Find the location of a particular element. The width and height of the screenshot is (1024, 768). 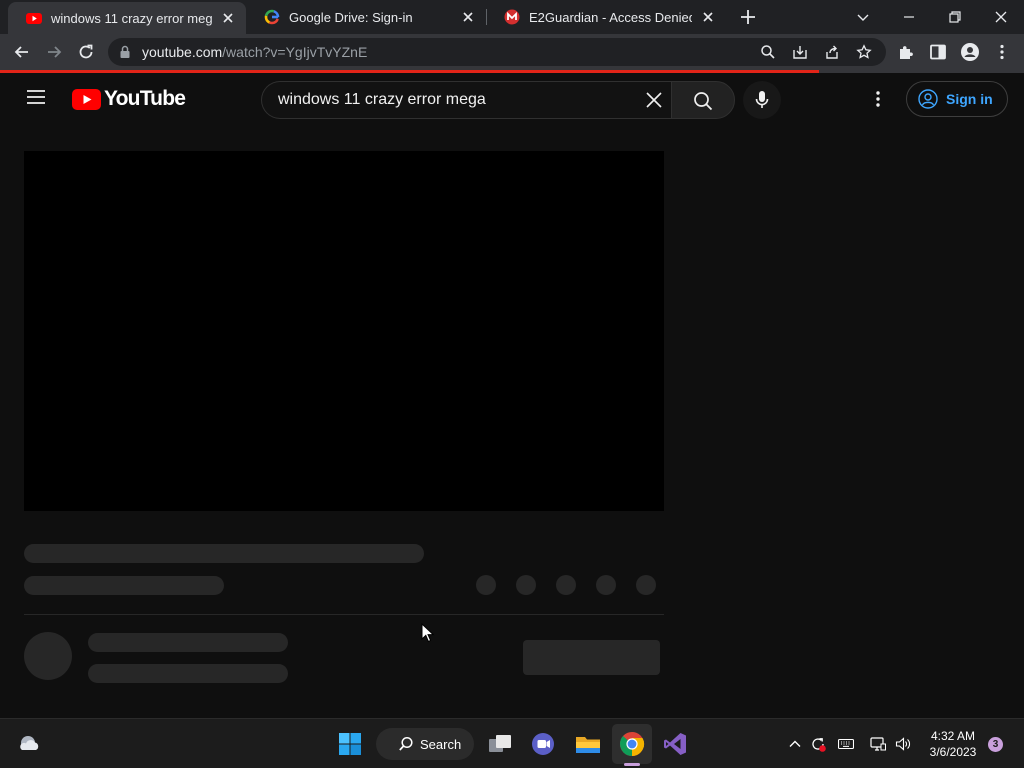

taskbar-search-label: Search is located at coordinates (441, 744).